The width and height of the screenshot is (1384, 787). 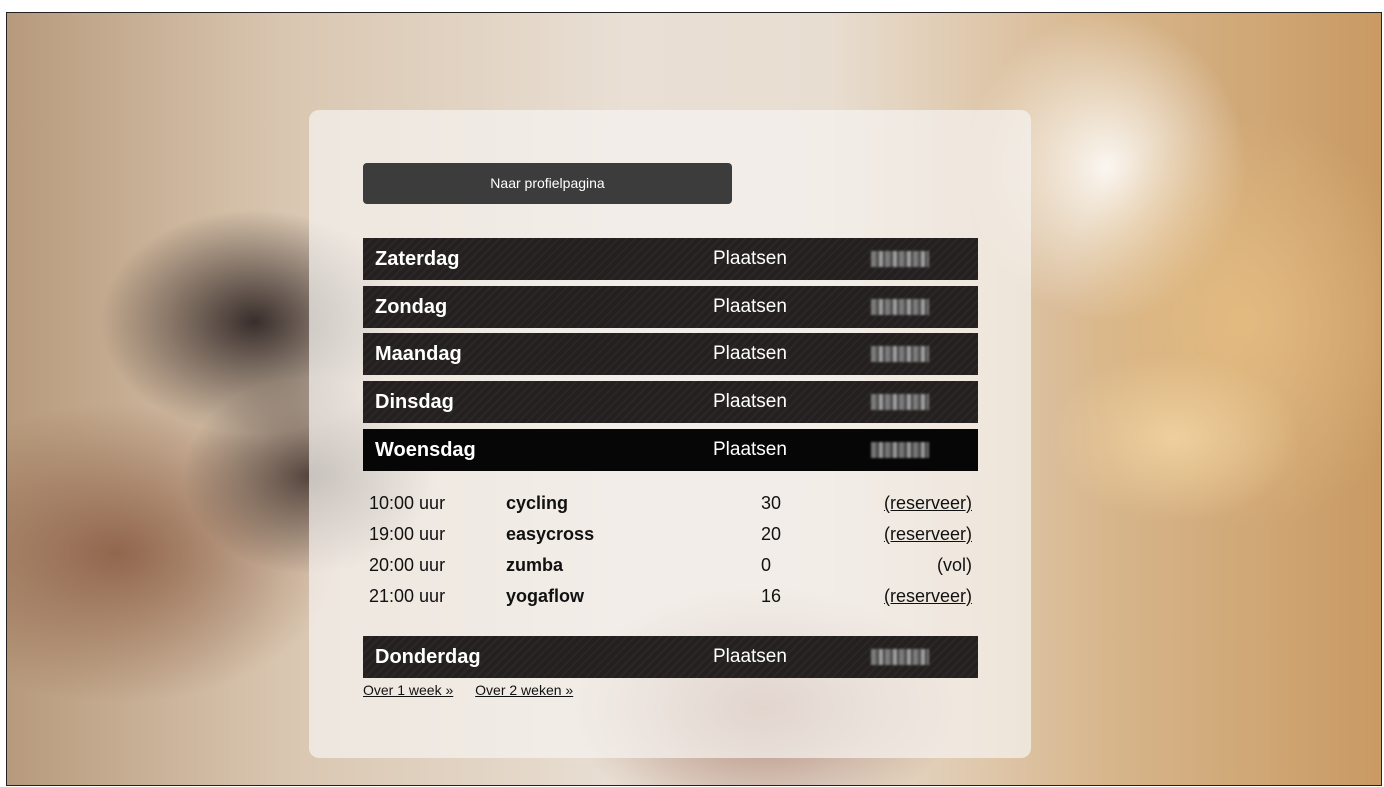 What do you see at coordinates (535, 565) in the screenshot?
I see `lesson-name: zumba` at bounding box center [535, 565].